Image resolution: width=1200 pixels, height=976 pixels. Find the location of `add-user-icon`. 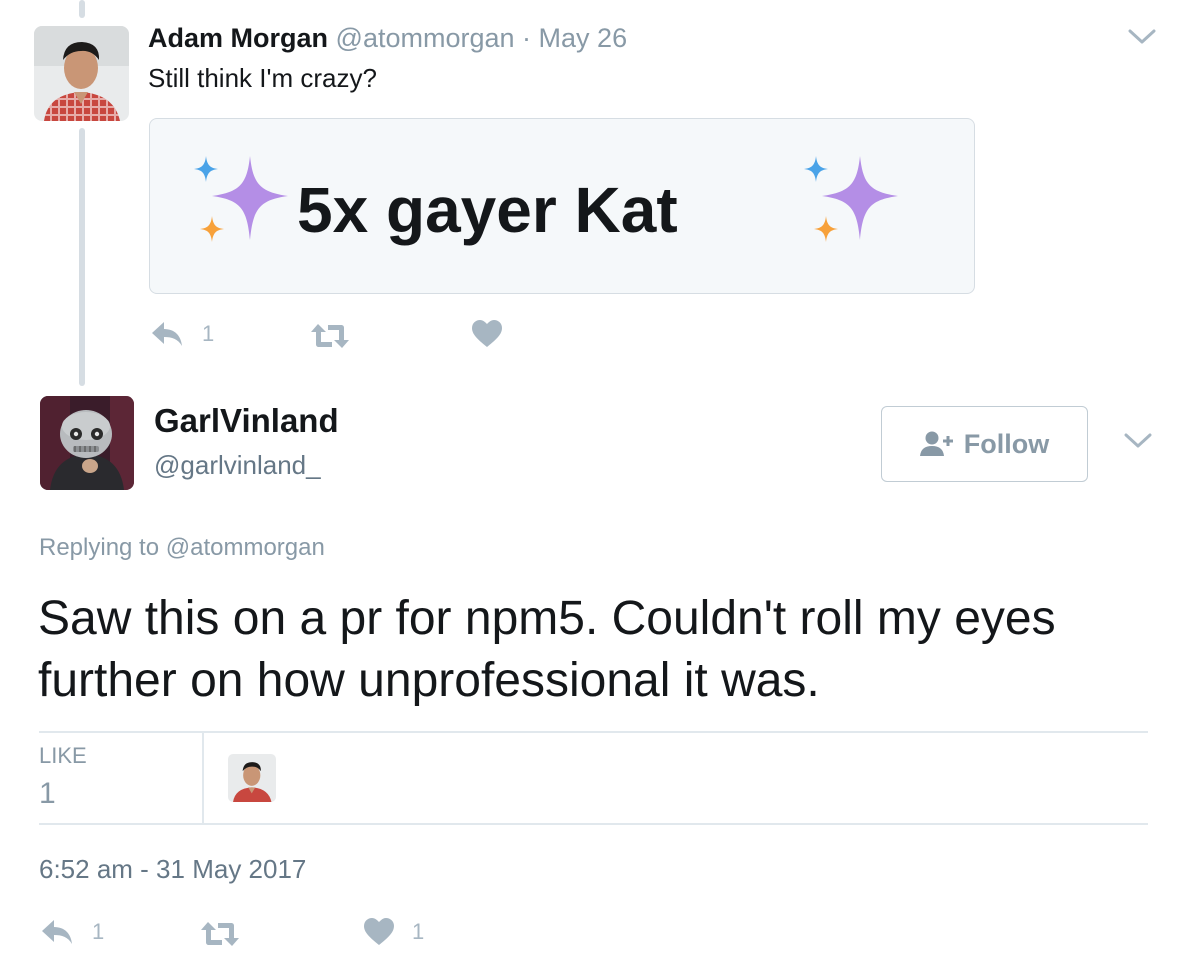

add-user-icon is located at coordinates (936, 443).